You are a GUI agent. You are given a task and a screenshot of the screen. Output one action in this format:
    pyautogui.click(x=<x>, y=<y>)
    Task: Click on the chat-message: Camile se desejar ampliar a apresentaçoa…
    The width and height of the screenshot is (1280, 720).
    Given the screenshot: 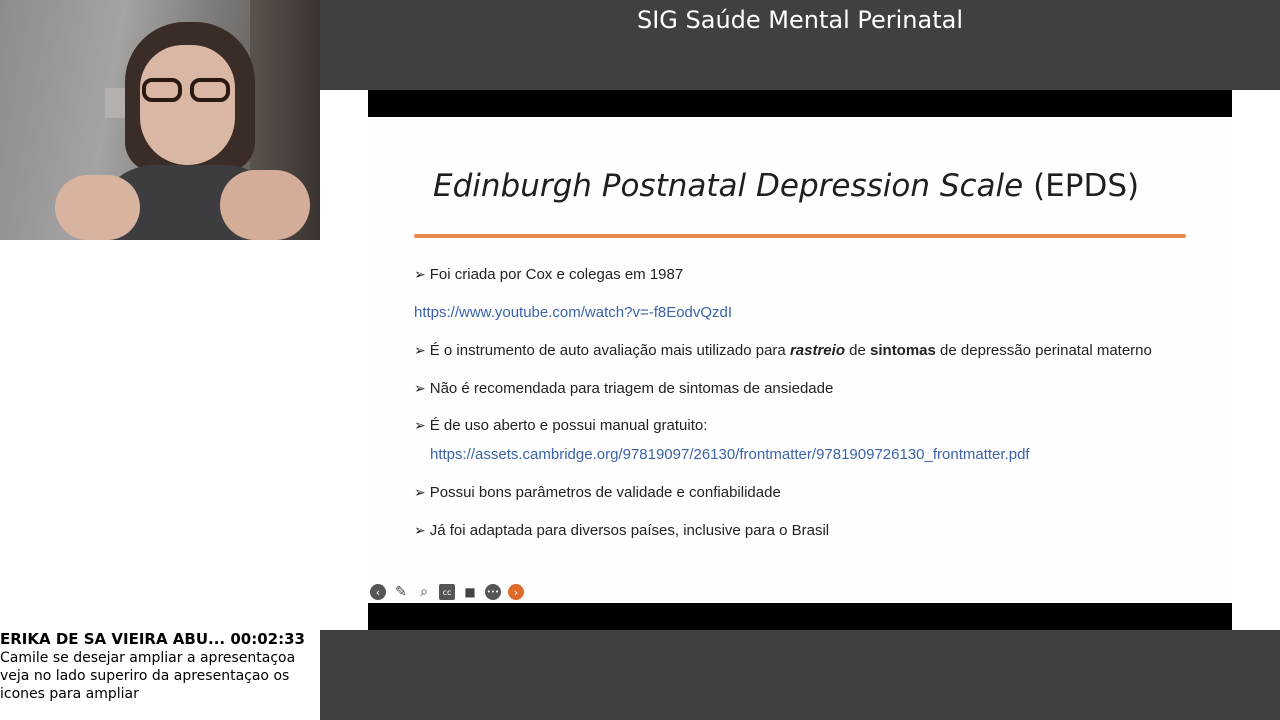 What is the action you would take?
    pyautogui.click(x=148, y=676)
    